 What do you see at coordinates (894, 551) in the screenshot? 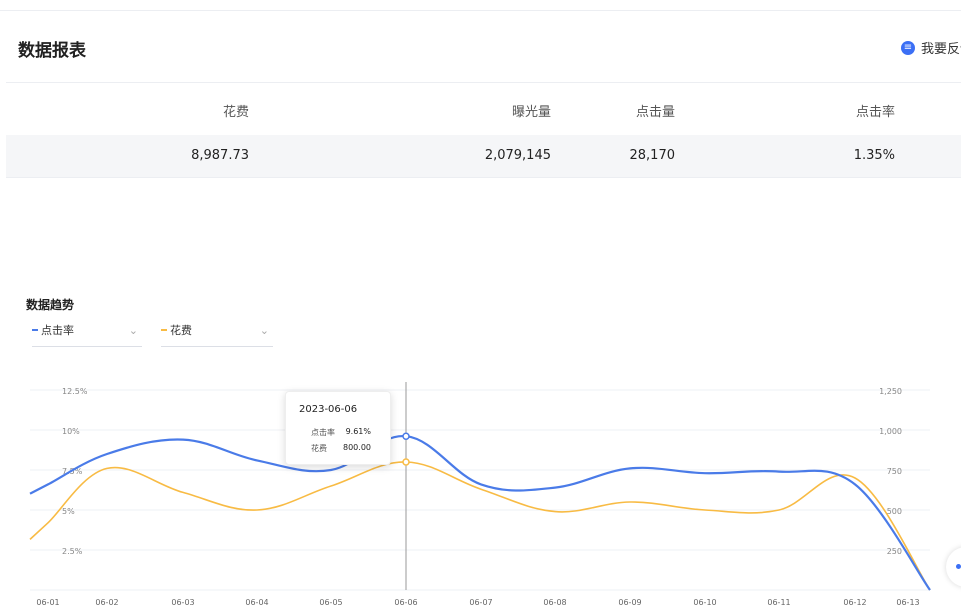
I see `y-right-tick-label: 250` at bounding box center [894, 551].